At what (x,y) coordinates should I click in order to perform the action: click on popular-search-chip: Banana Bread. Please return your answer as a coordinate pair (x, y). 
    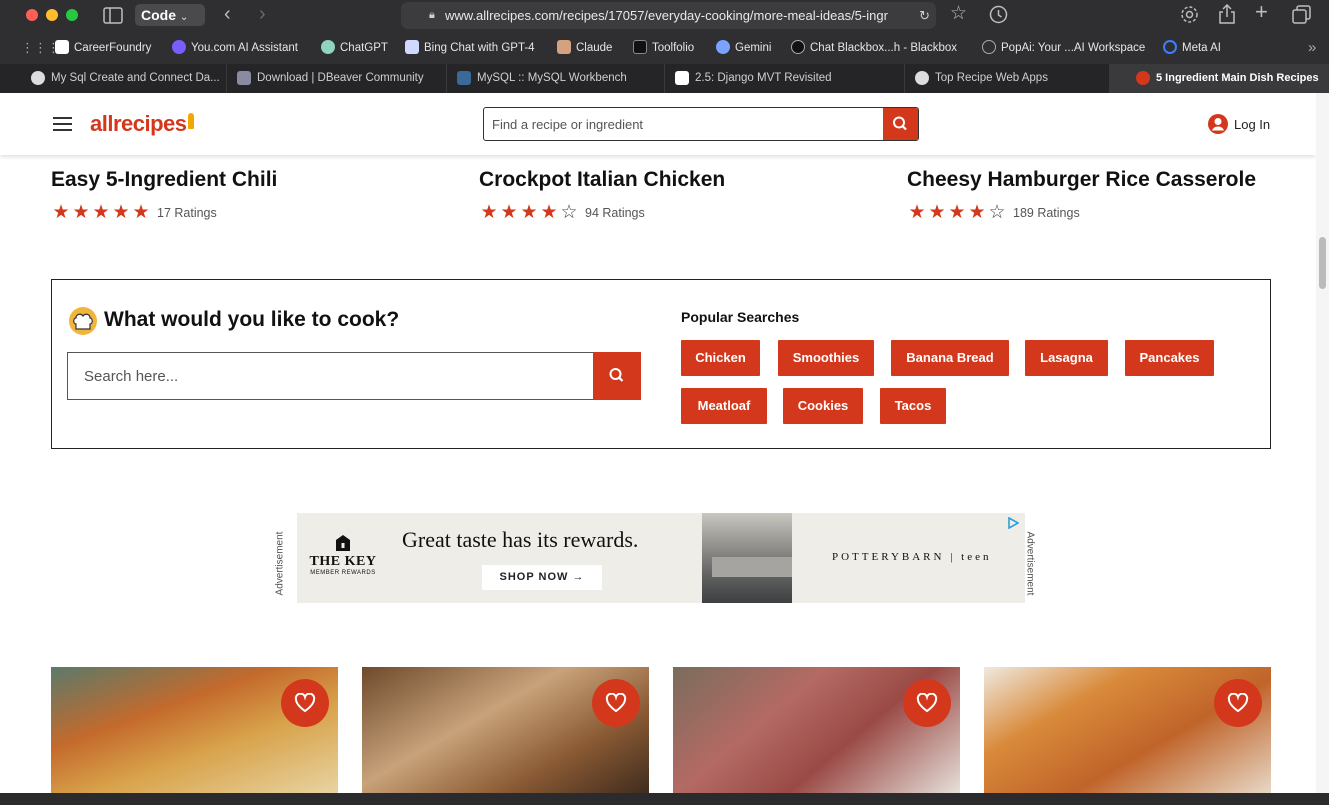
    Looking at the image, I should click on (950, 358).